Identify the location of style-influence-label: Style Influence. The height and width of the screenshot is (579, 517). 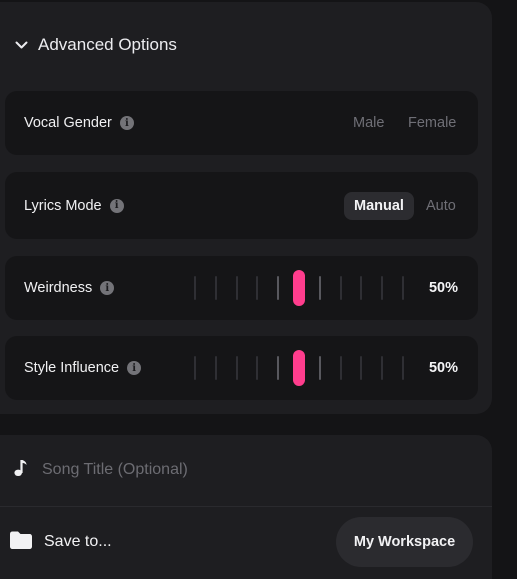
(72, 368).